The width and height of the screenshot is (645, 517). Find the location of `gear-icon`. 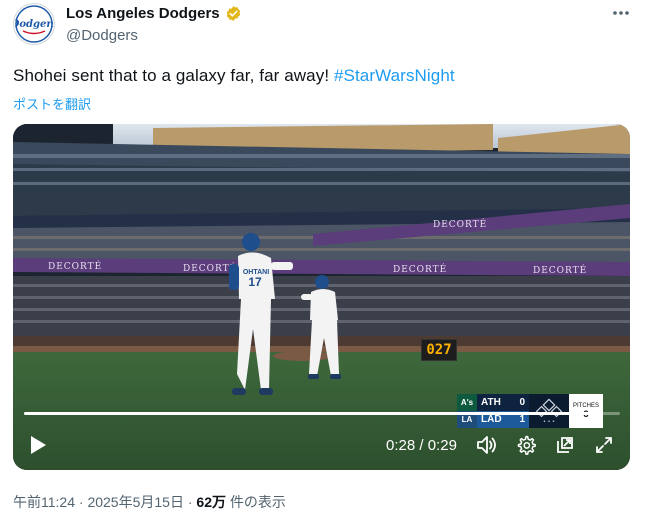

gear-icon is located at coordinates (526, 445).